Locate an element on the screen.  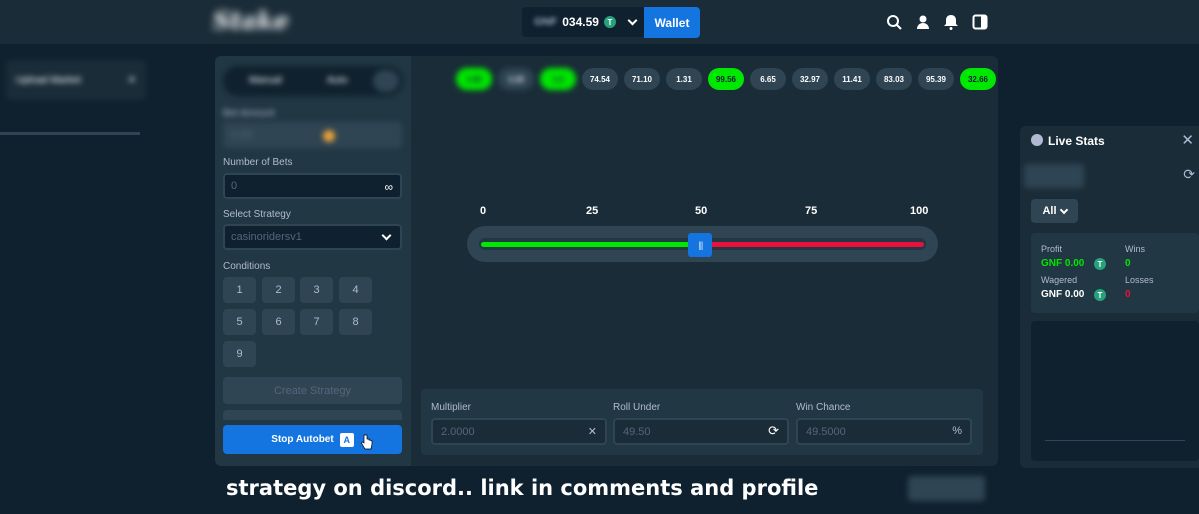
result-pill: 99.56 is located at coordinates (726, 79).